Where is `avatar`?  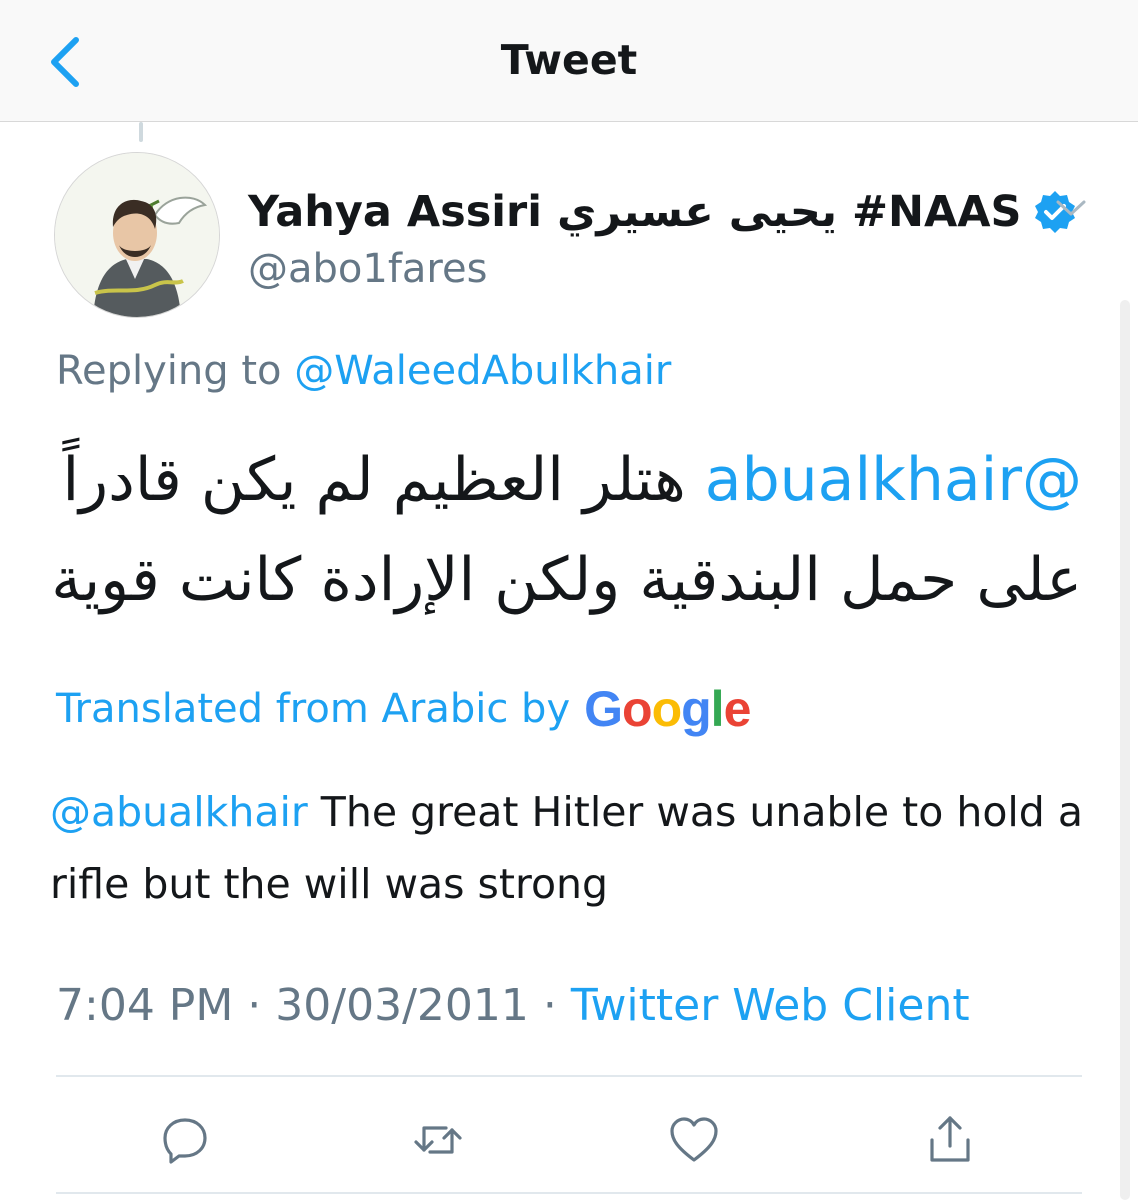
avatar is located at coordinates (137, 235).